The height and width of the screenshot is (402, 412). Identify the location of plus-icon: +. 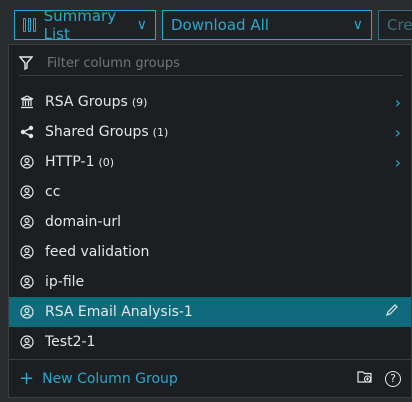
(26, 378).